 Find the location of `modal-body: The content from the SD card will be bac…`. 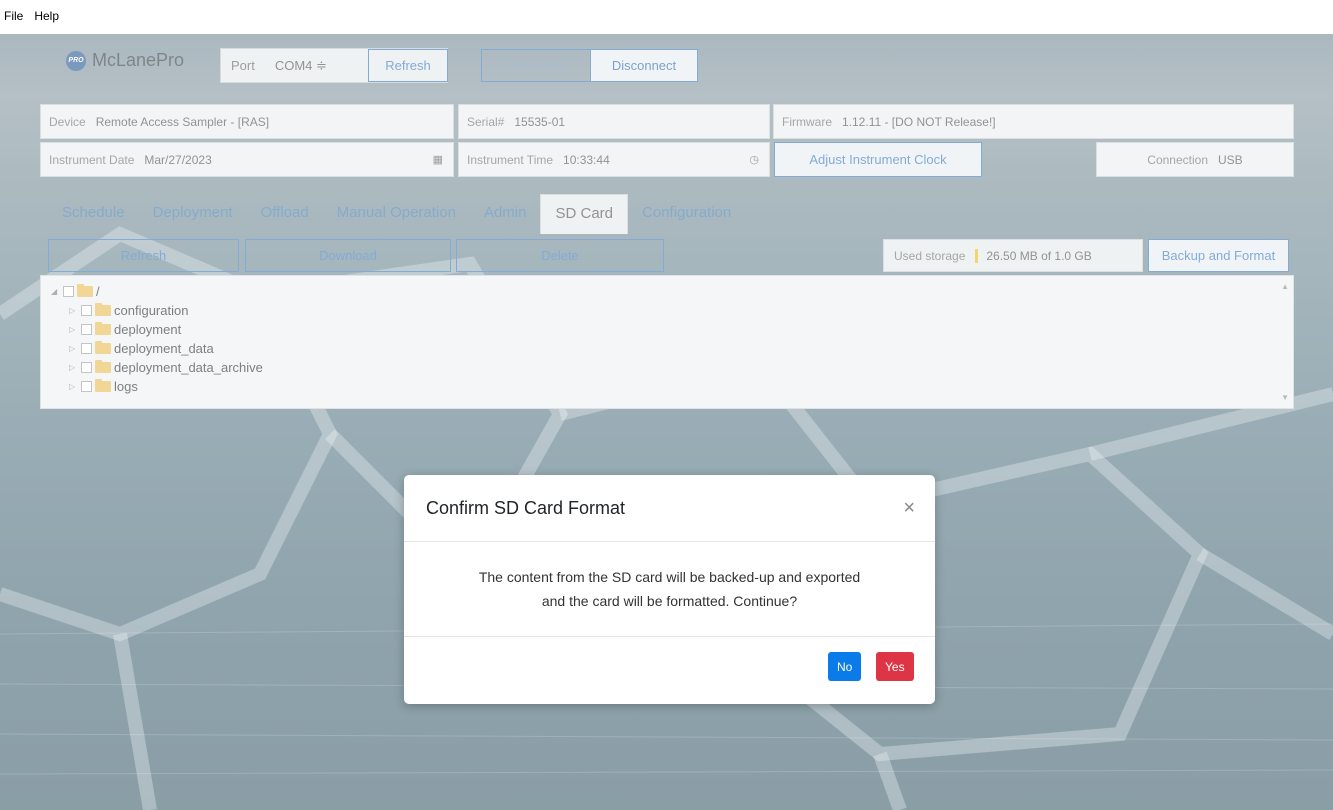

modal-body: The content from the SD card will be bac… is located at coordinates (669, 589).